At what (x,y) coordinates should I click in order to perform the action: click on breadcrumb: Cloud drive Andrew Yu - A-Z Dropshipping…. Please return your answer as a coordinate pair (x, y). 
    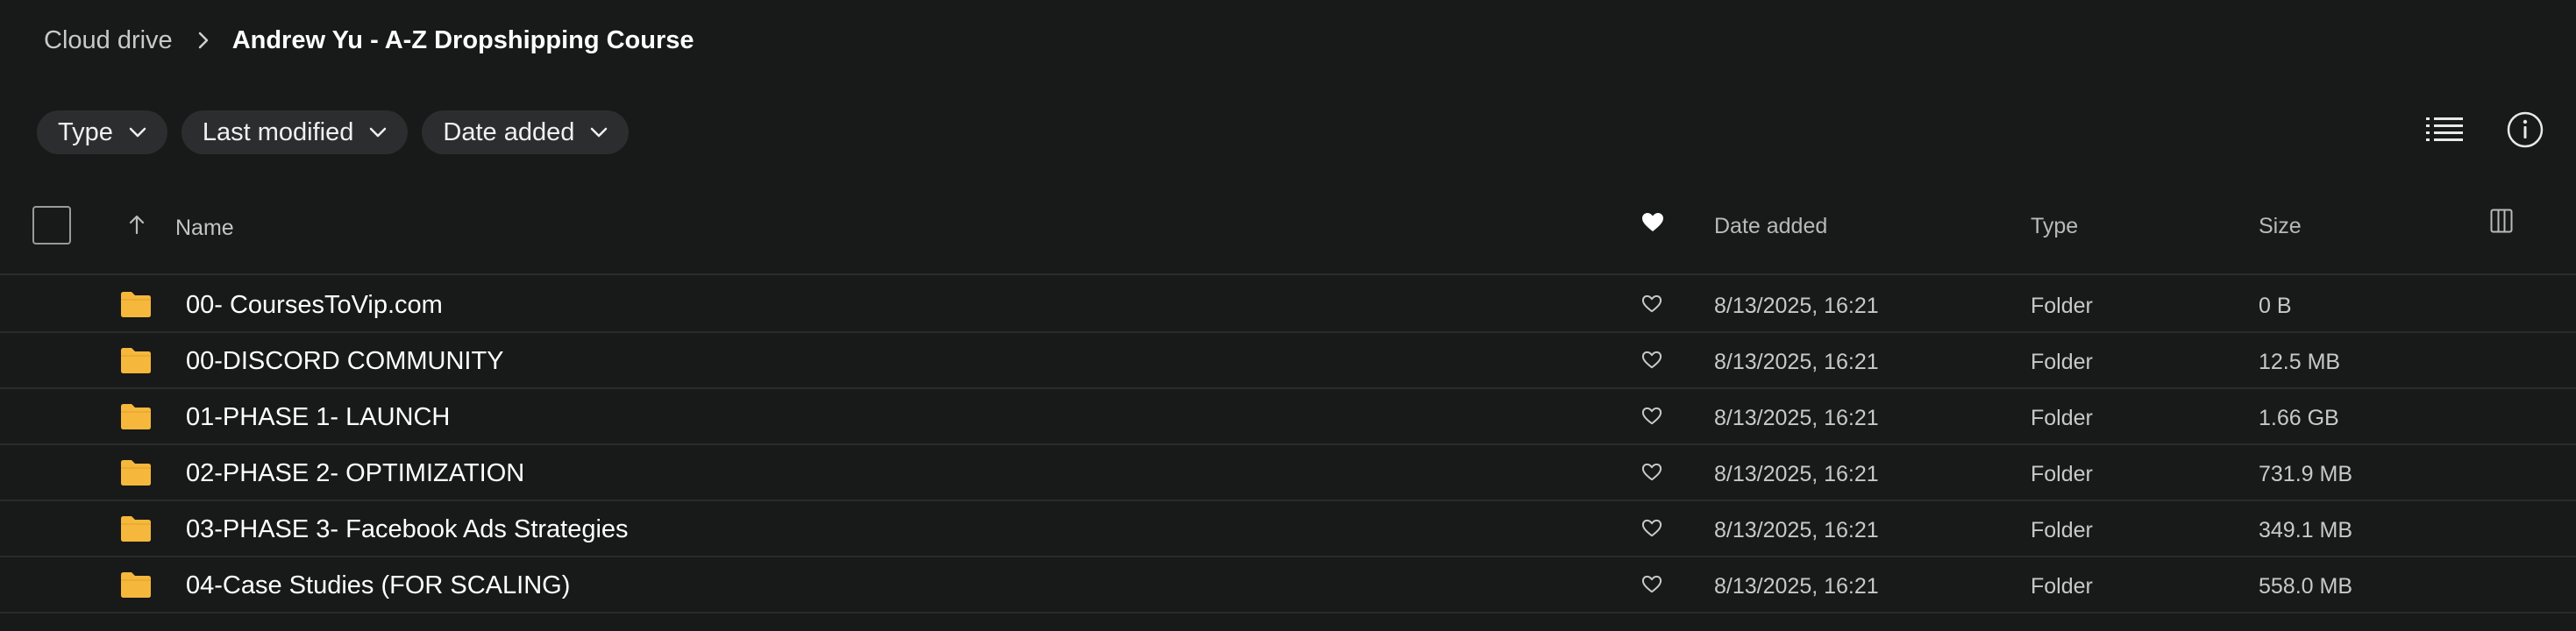
    Looking at the image, I should click on (369, 40).